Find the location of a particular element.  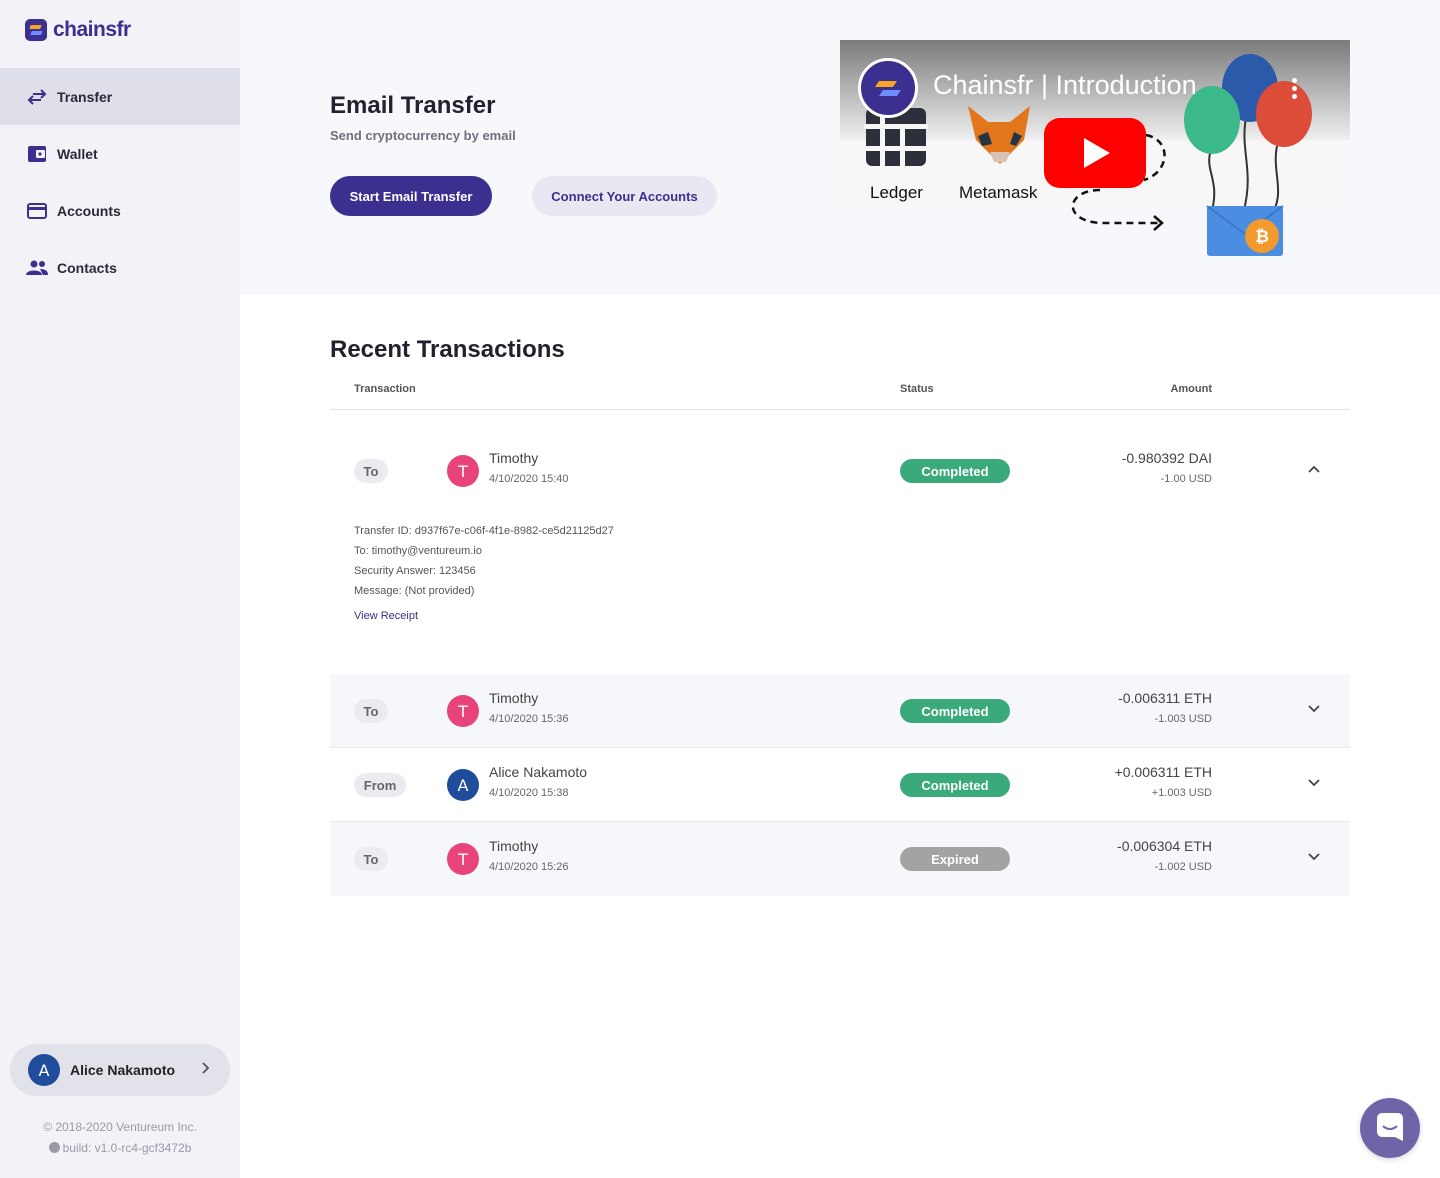

copyright-text: © 2018-2020 Ventureum Inc. is located at coordinates (120, 1127).